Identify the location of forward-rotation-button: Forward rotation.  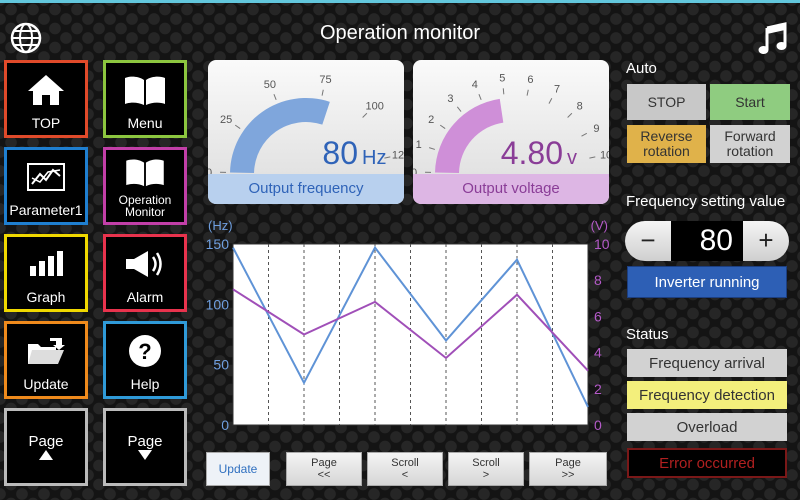
(750, 144).